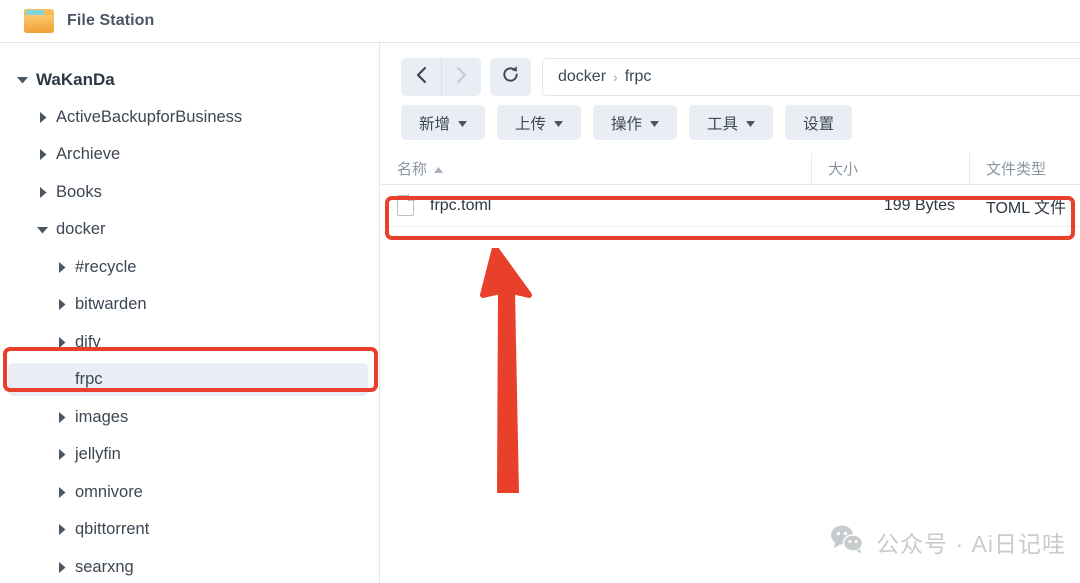  What do you see at coordinates (111, 20) in the screenshot?
I see `page-title: File Station` at bounding box center [111, 20].